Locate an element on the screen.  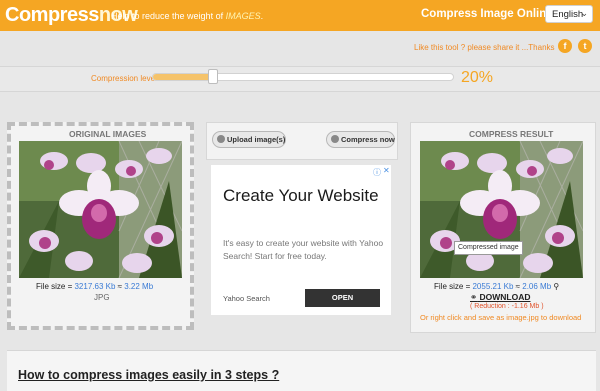
original-image is located at coordinates (100, 209).